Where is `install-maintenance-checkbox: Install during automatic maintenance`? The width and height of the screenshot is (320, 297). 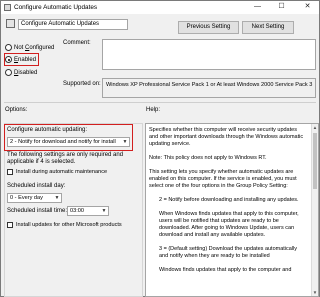
install-maintenance-checkbox: Install during automatic maintenance is located at coordinates (57, 172).